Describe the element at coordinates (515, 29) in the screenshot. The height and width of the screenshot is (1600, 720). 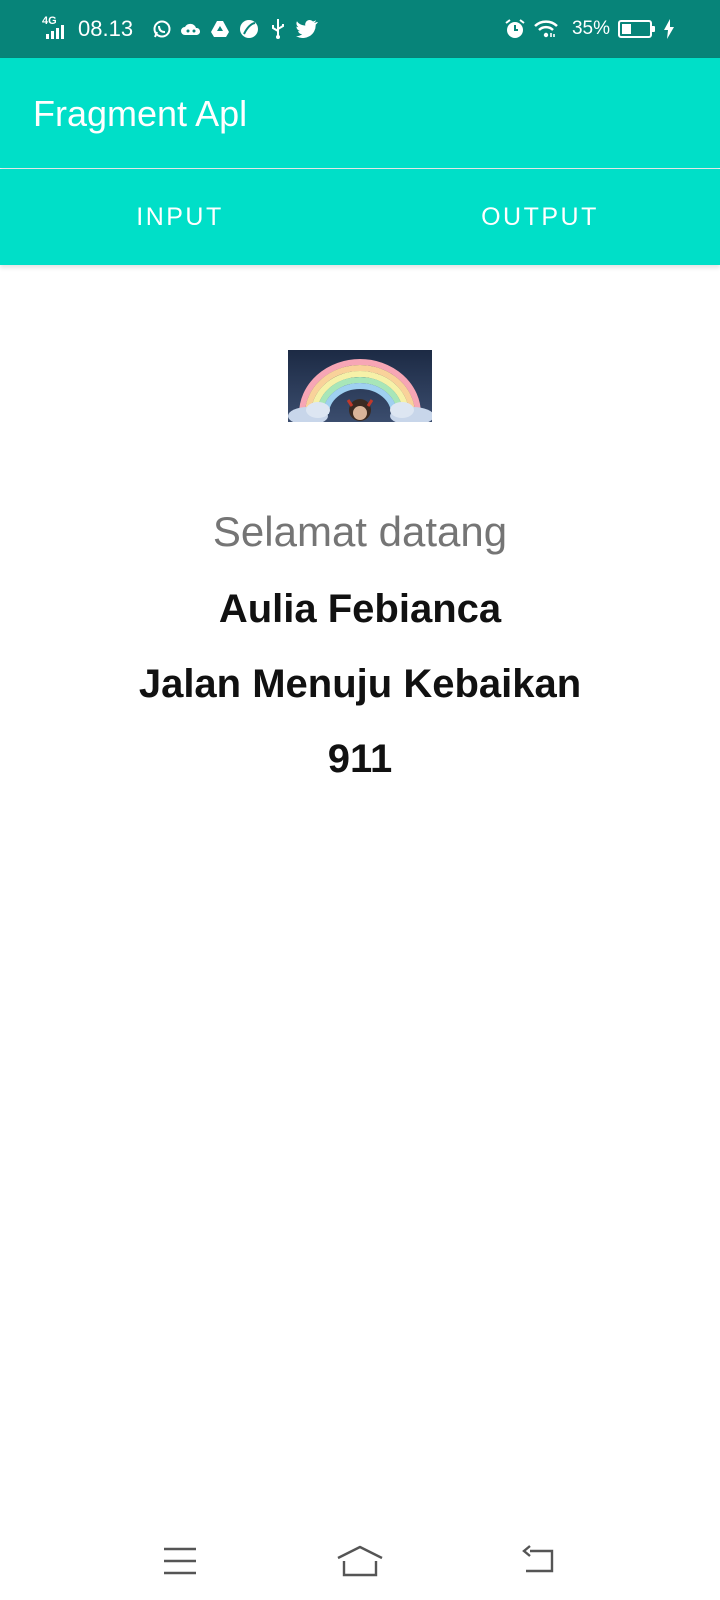
I see `alarm-icon` at that location.